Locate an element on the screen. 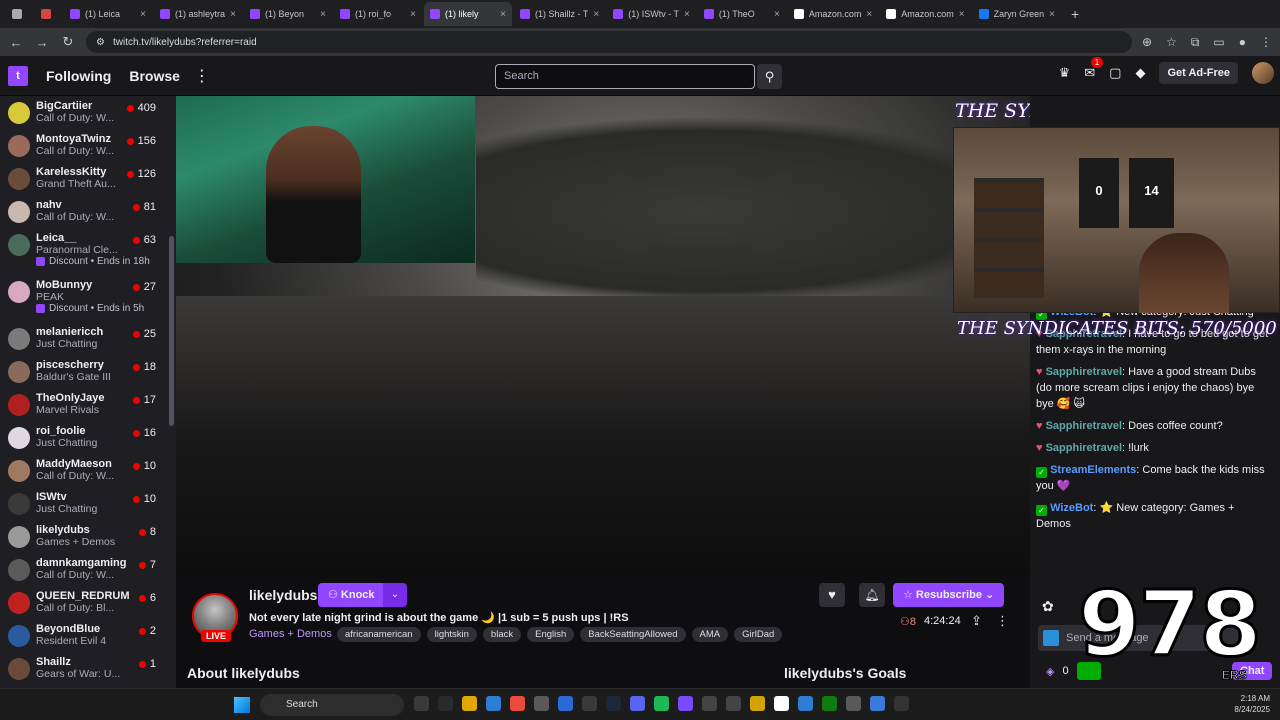 The height and width of the screenshot is (720, 1280). stream-tag: GirlDad is located at coordinates (758, 634).